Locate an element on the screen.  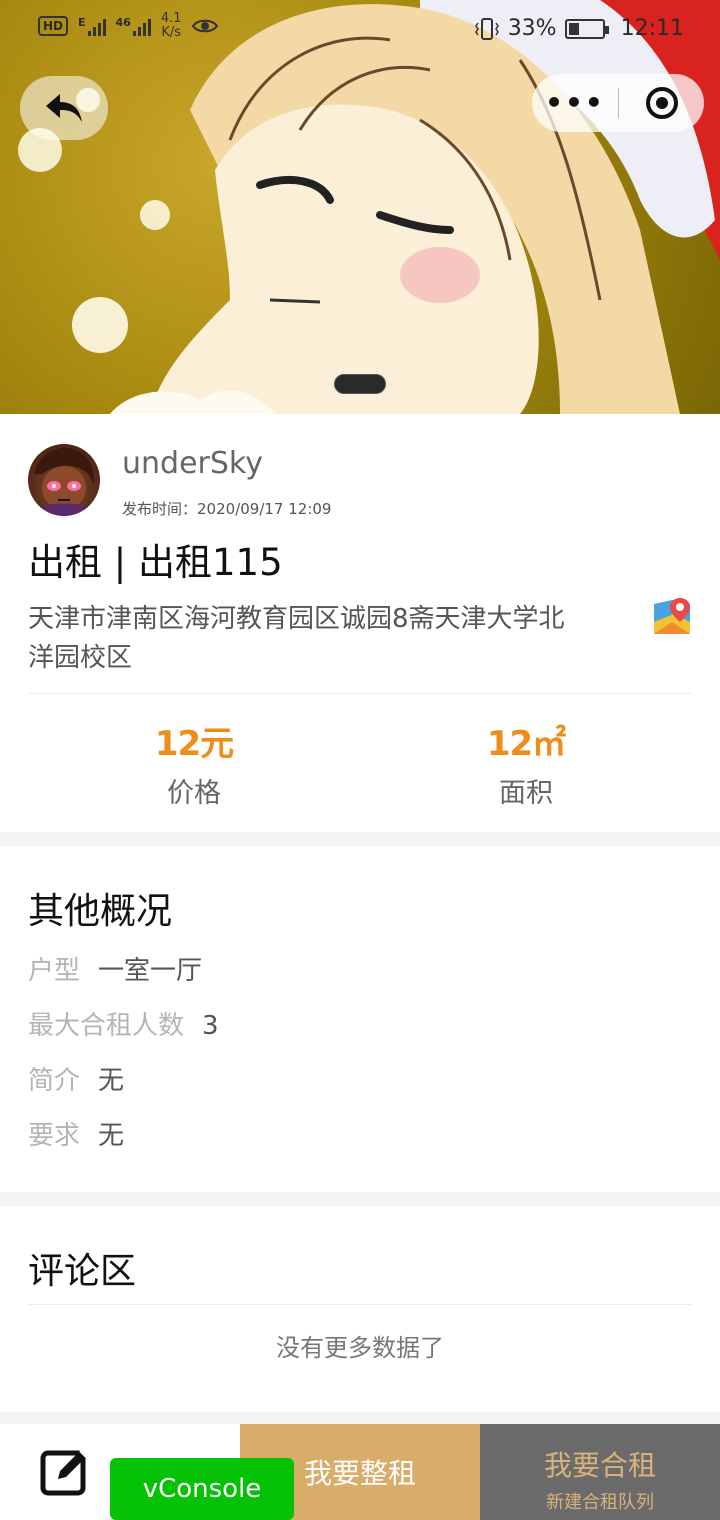
vconsole-button: vConsole is located at coordinates (202, 1489).